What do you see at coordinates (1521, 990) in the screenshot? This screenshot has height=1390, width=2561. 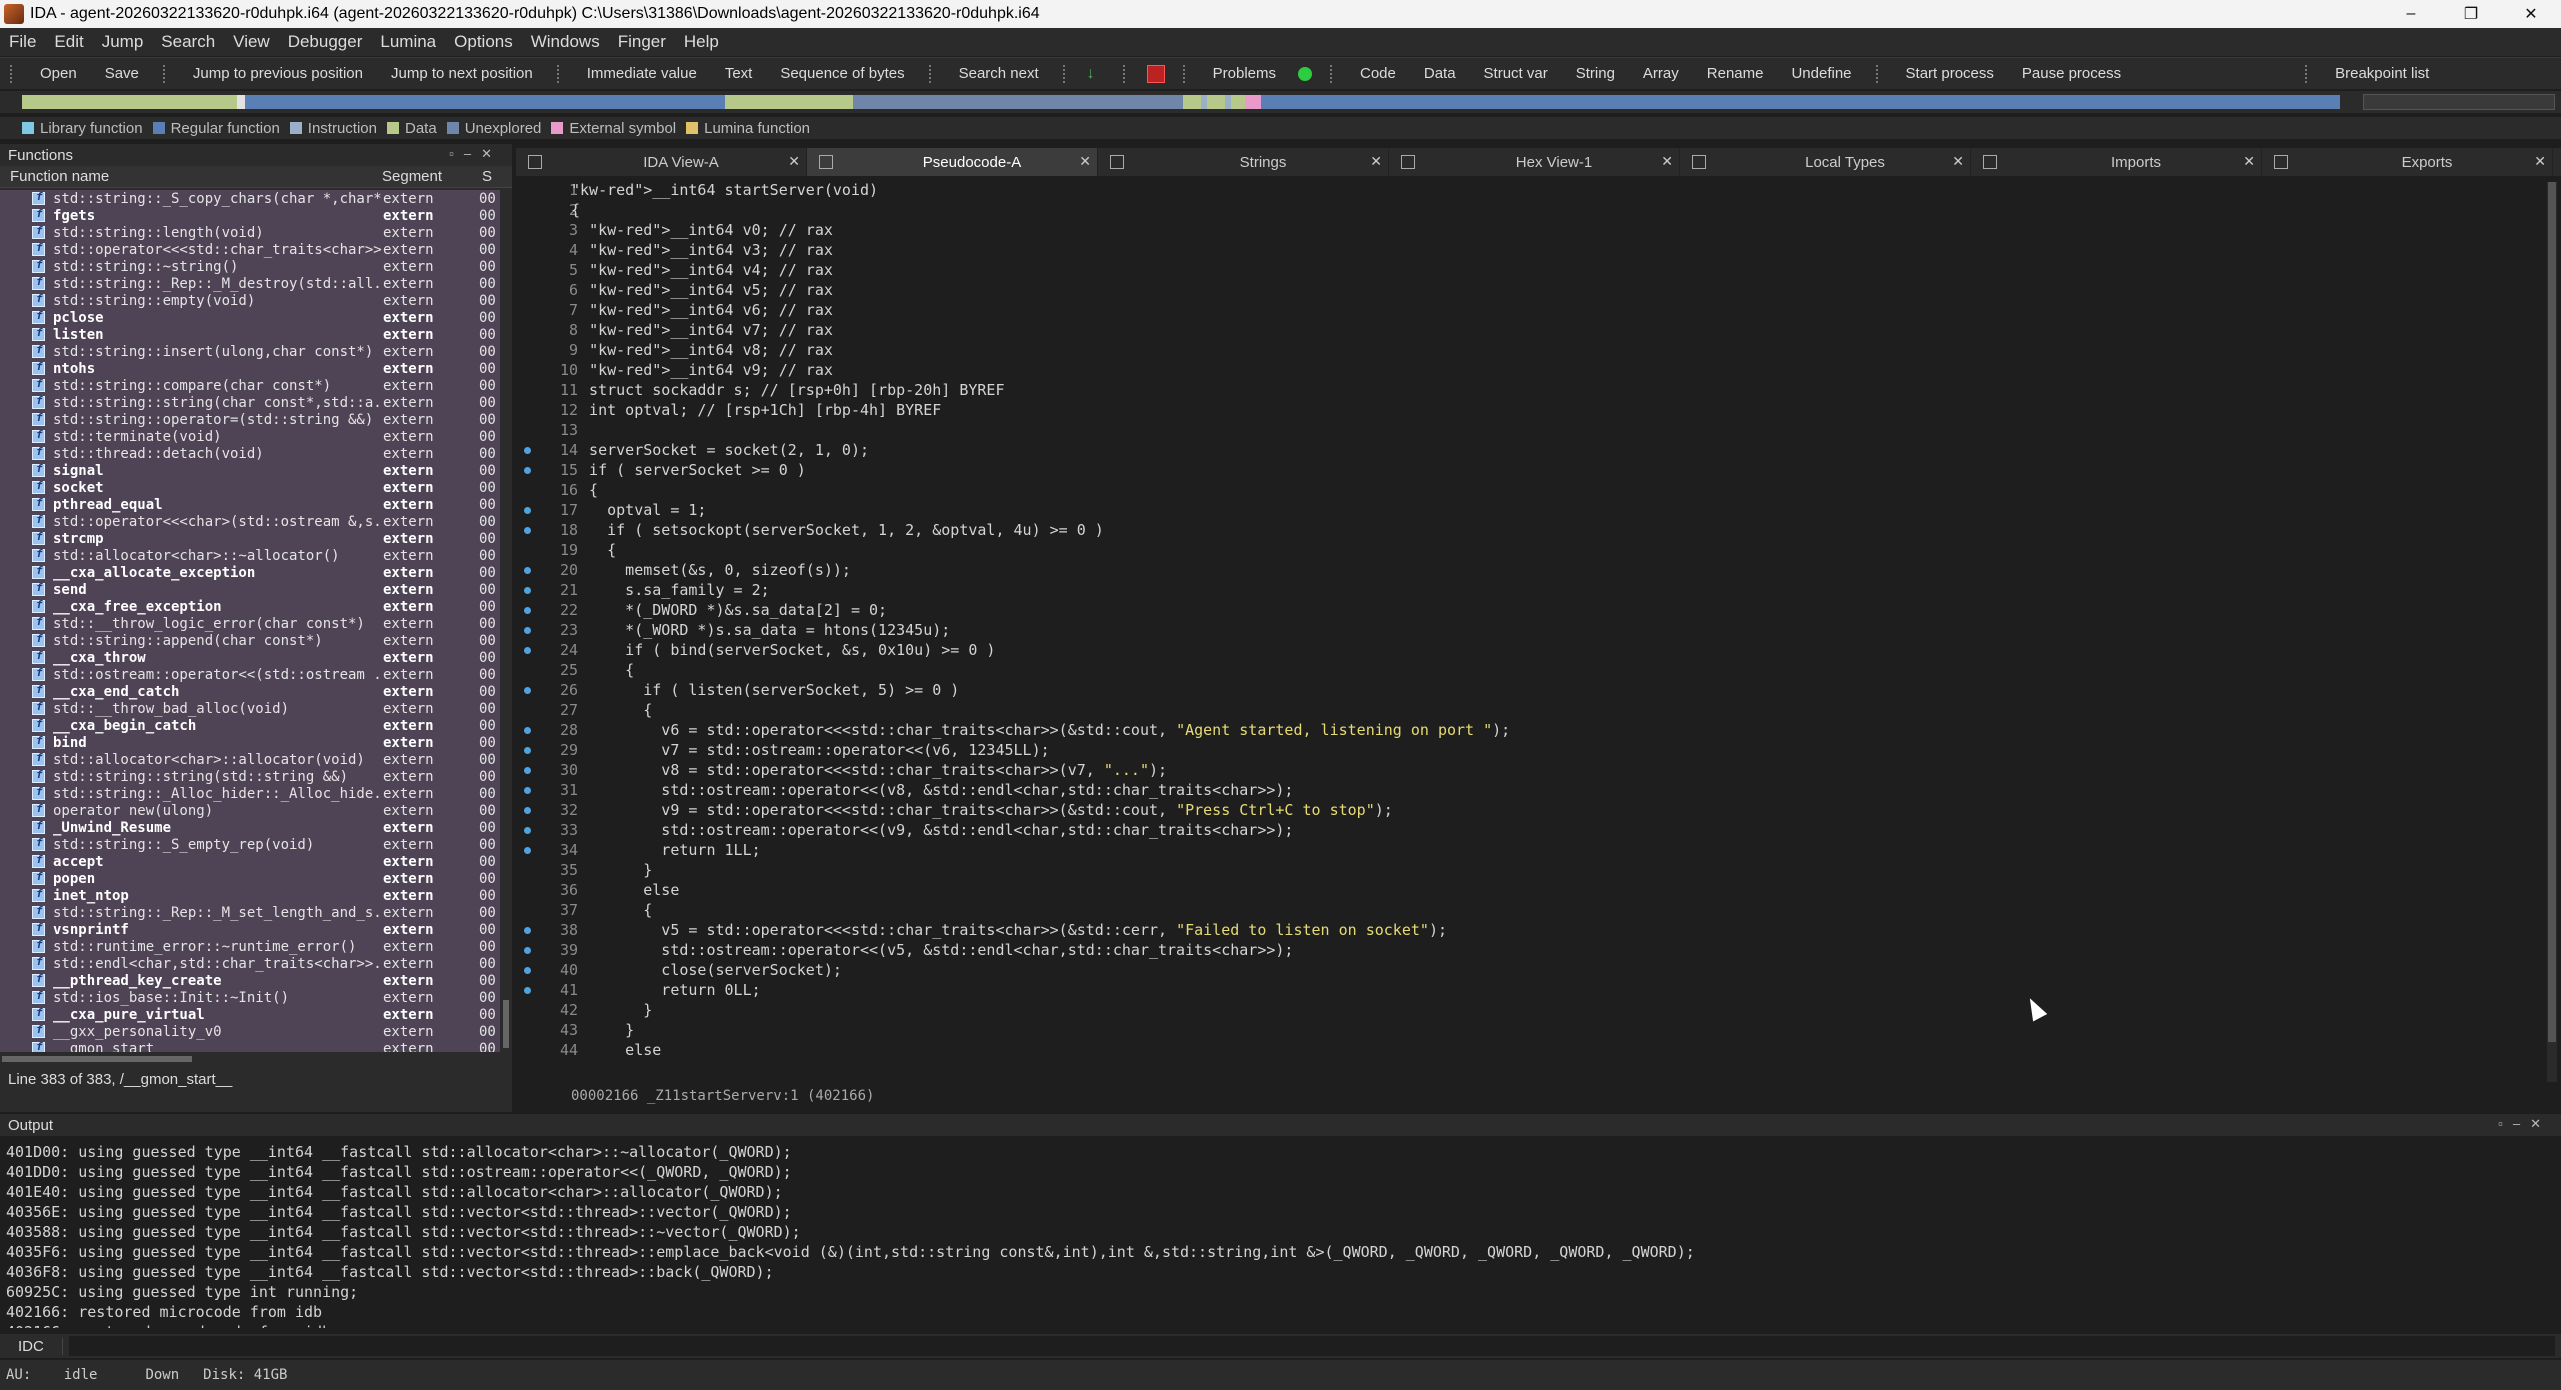 I see `code-line: return 0LL;` at bounding box center [1521, 990].